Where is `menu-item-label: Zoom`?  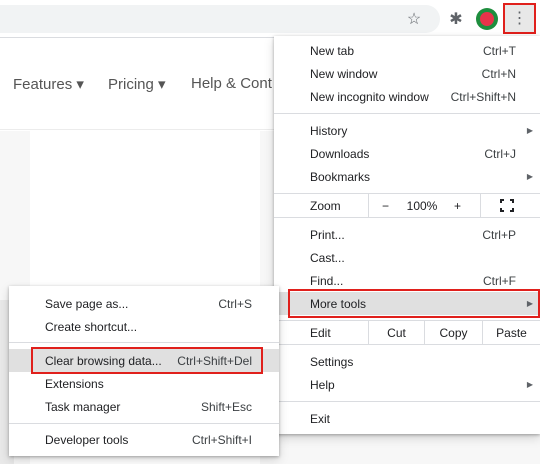 menu-item-label: Zoom is located at coordinates (325, 205).